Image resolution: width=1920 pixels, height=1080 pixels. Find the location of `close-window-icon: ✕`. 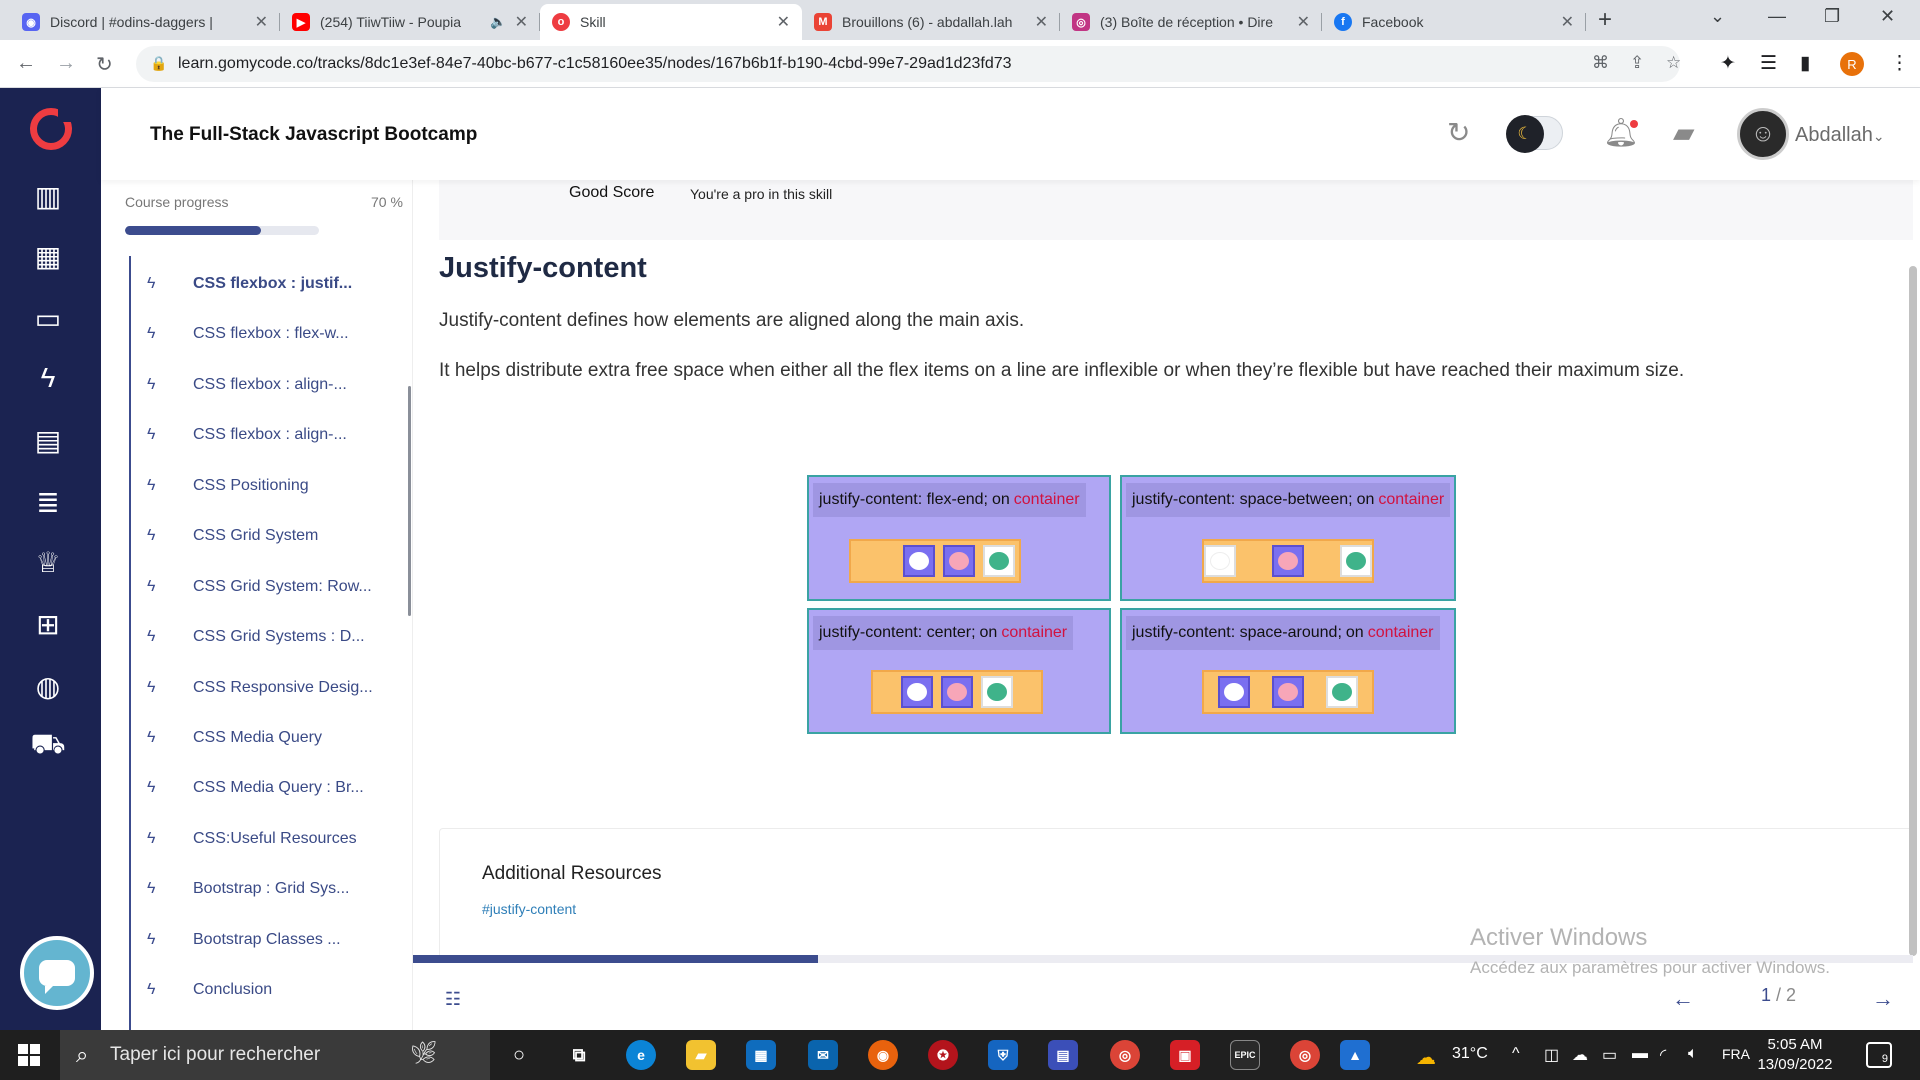

close-window-icon: ✕ is located at coordinates (1887, 16).